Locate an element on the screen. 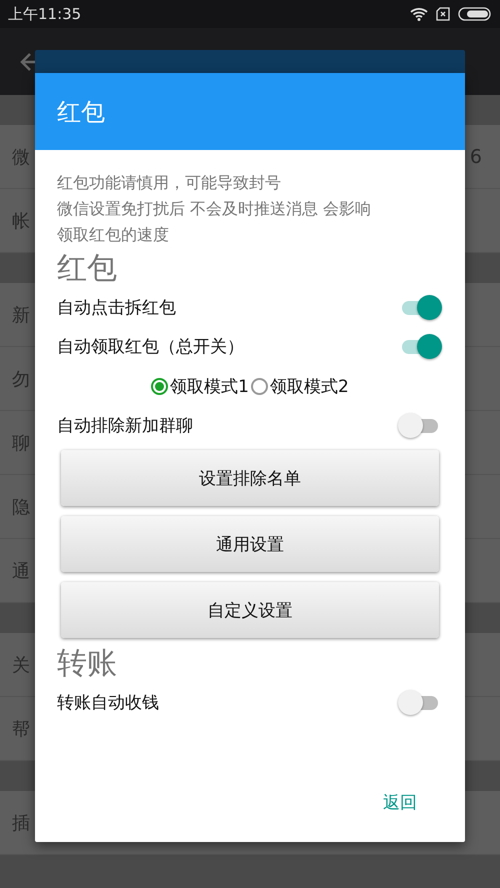 Image resolution: width=500 pixels, height=888 pixels. switch-label: 自动领取红包（总开关） is located at coordinates (150, 347).